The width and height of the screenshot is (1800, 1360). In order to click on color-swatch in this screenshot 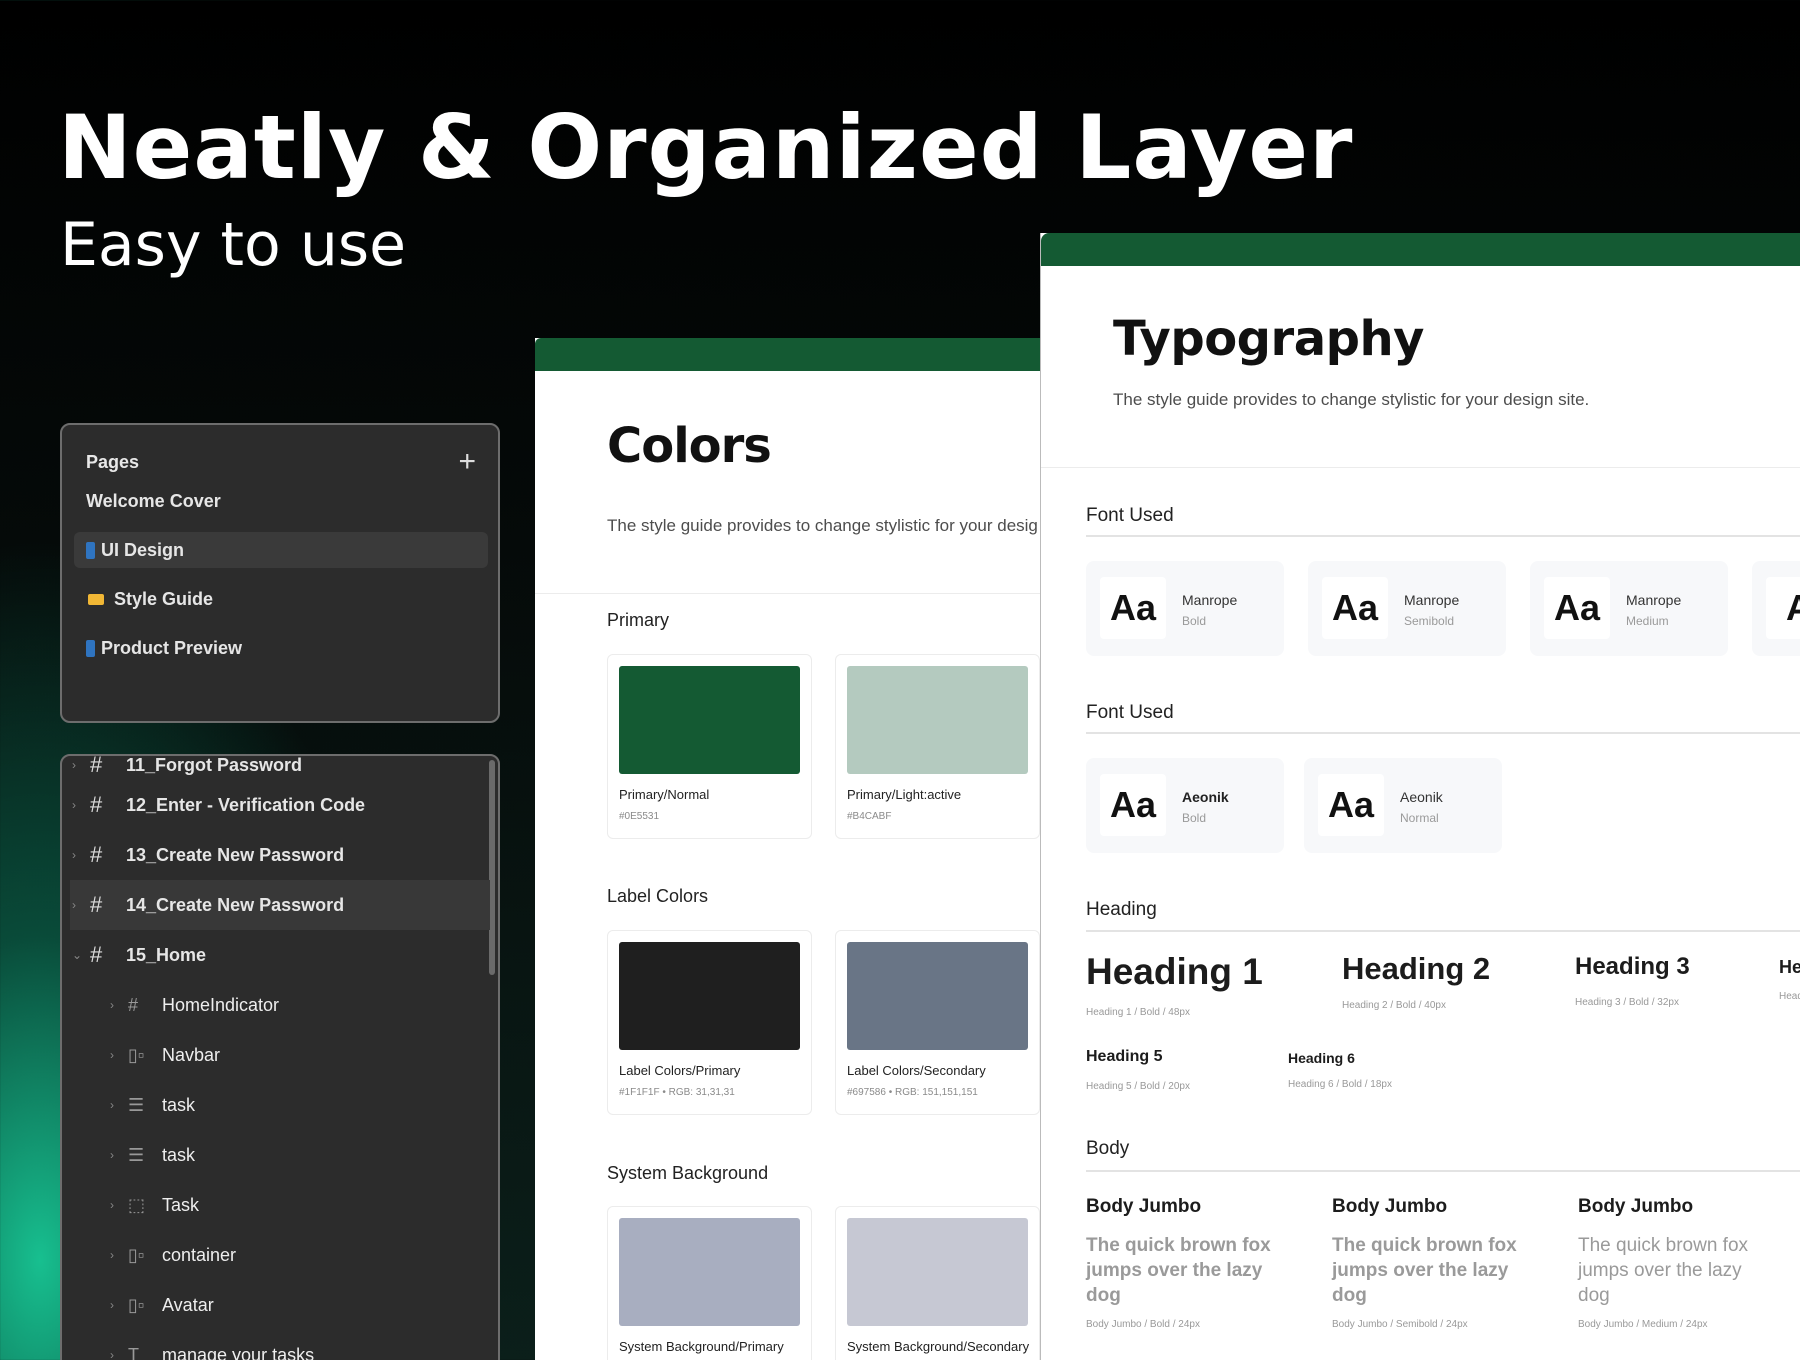, I will do `click(709, 996)`.